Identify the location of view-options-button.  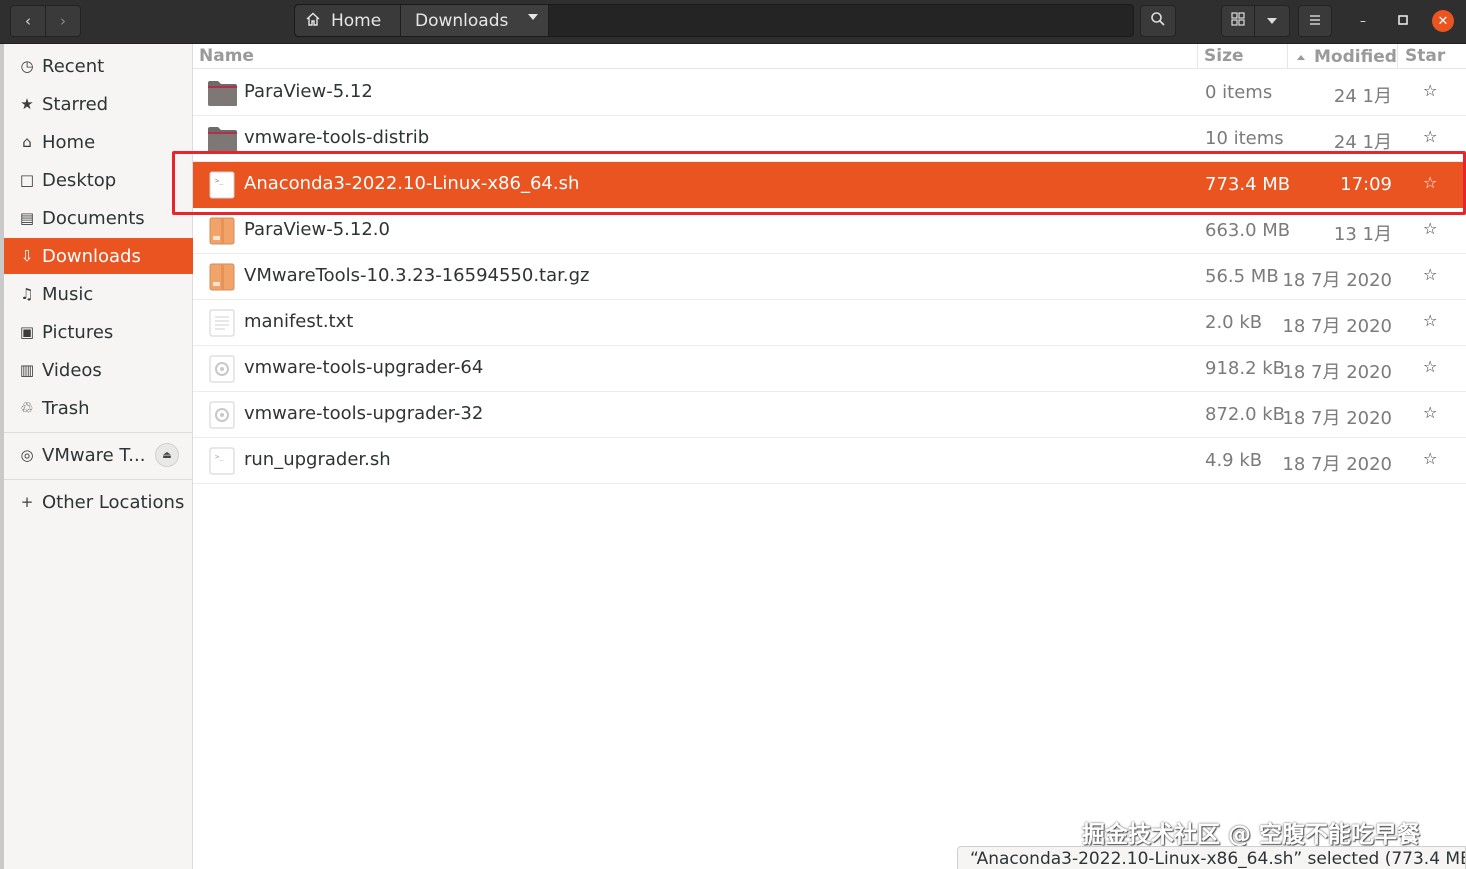
(1272, 21).